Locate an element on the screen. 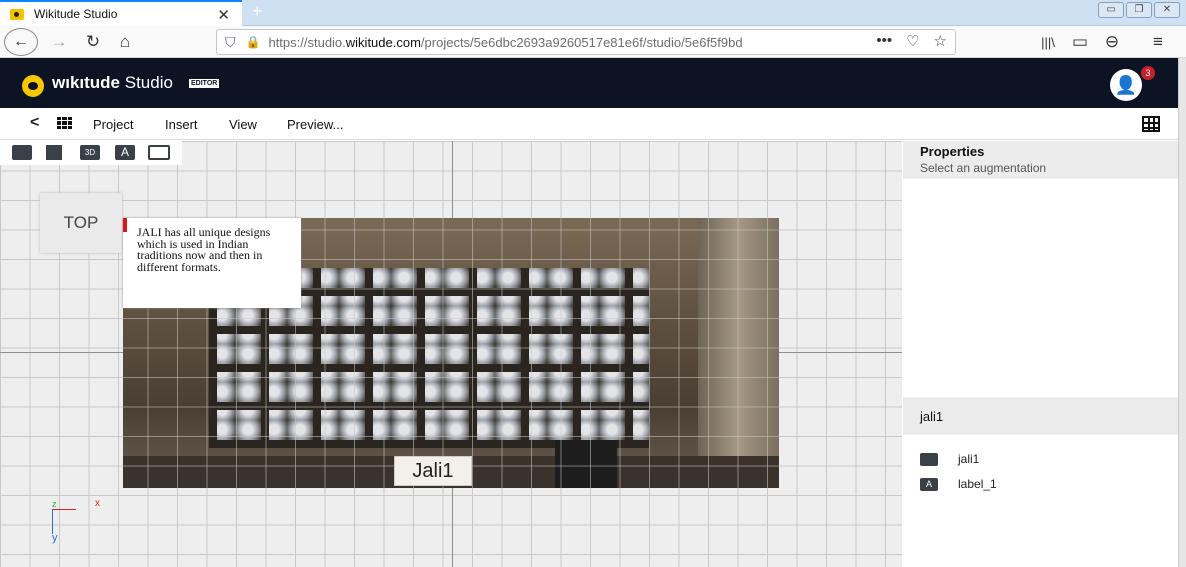  wikitude-logo-icon is located at coordinates (33, 86).